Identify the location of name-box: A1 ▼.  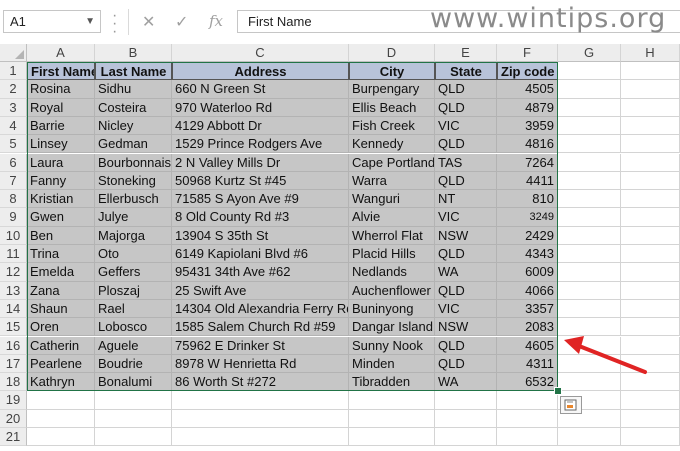
(52, 21).